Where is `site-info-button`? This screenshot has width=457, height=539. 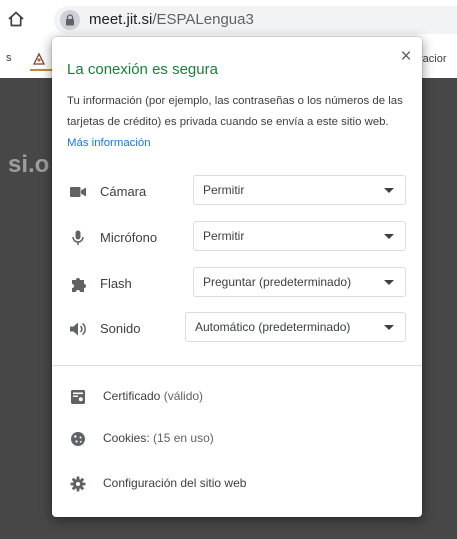 site-info-button is located at coordinates (70, 20).